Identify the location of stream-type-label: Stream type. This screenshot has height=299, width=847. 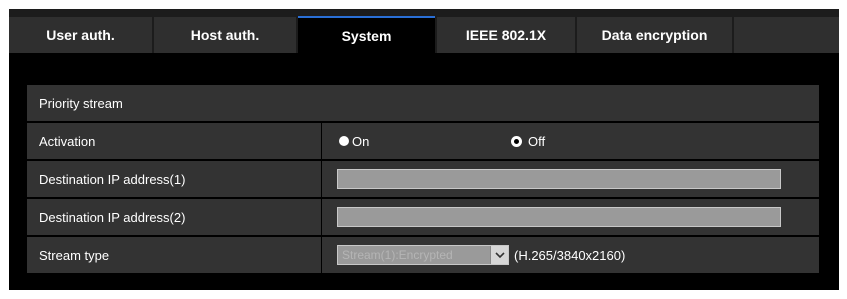
(74, 255).